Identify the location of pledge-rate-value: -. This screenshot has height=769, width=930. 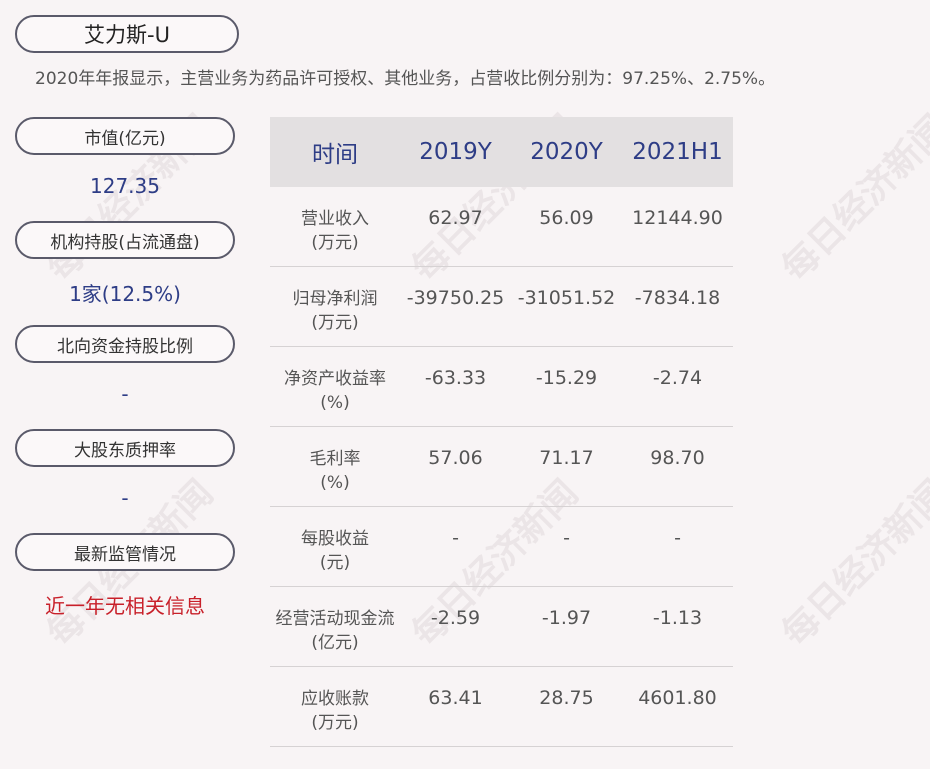
(125, 498).